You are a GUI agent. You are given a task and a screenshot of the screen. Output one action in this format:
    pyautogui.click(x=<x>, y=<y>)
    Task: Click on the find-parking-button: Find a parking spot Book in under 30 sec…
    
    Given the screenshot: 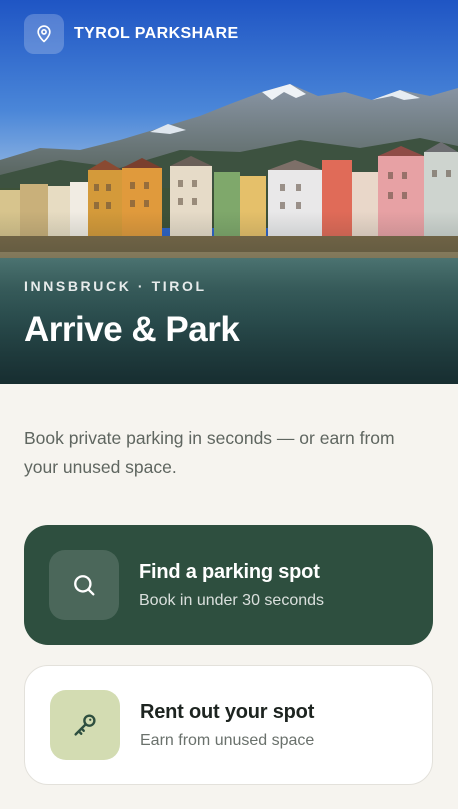 What is the action you would take?
    pyautogui.click(x=228, y=585)
    